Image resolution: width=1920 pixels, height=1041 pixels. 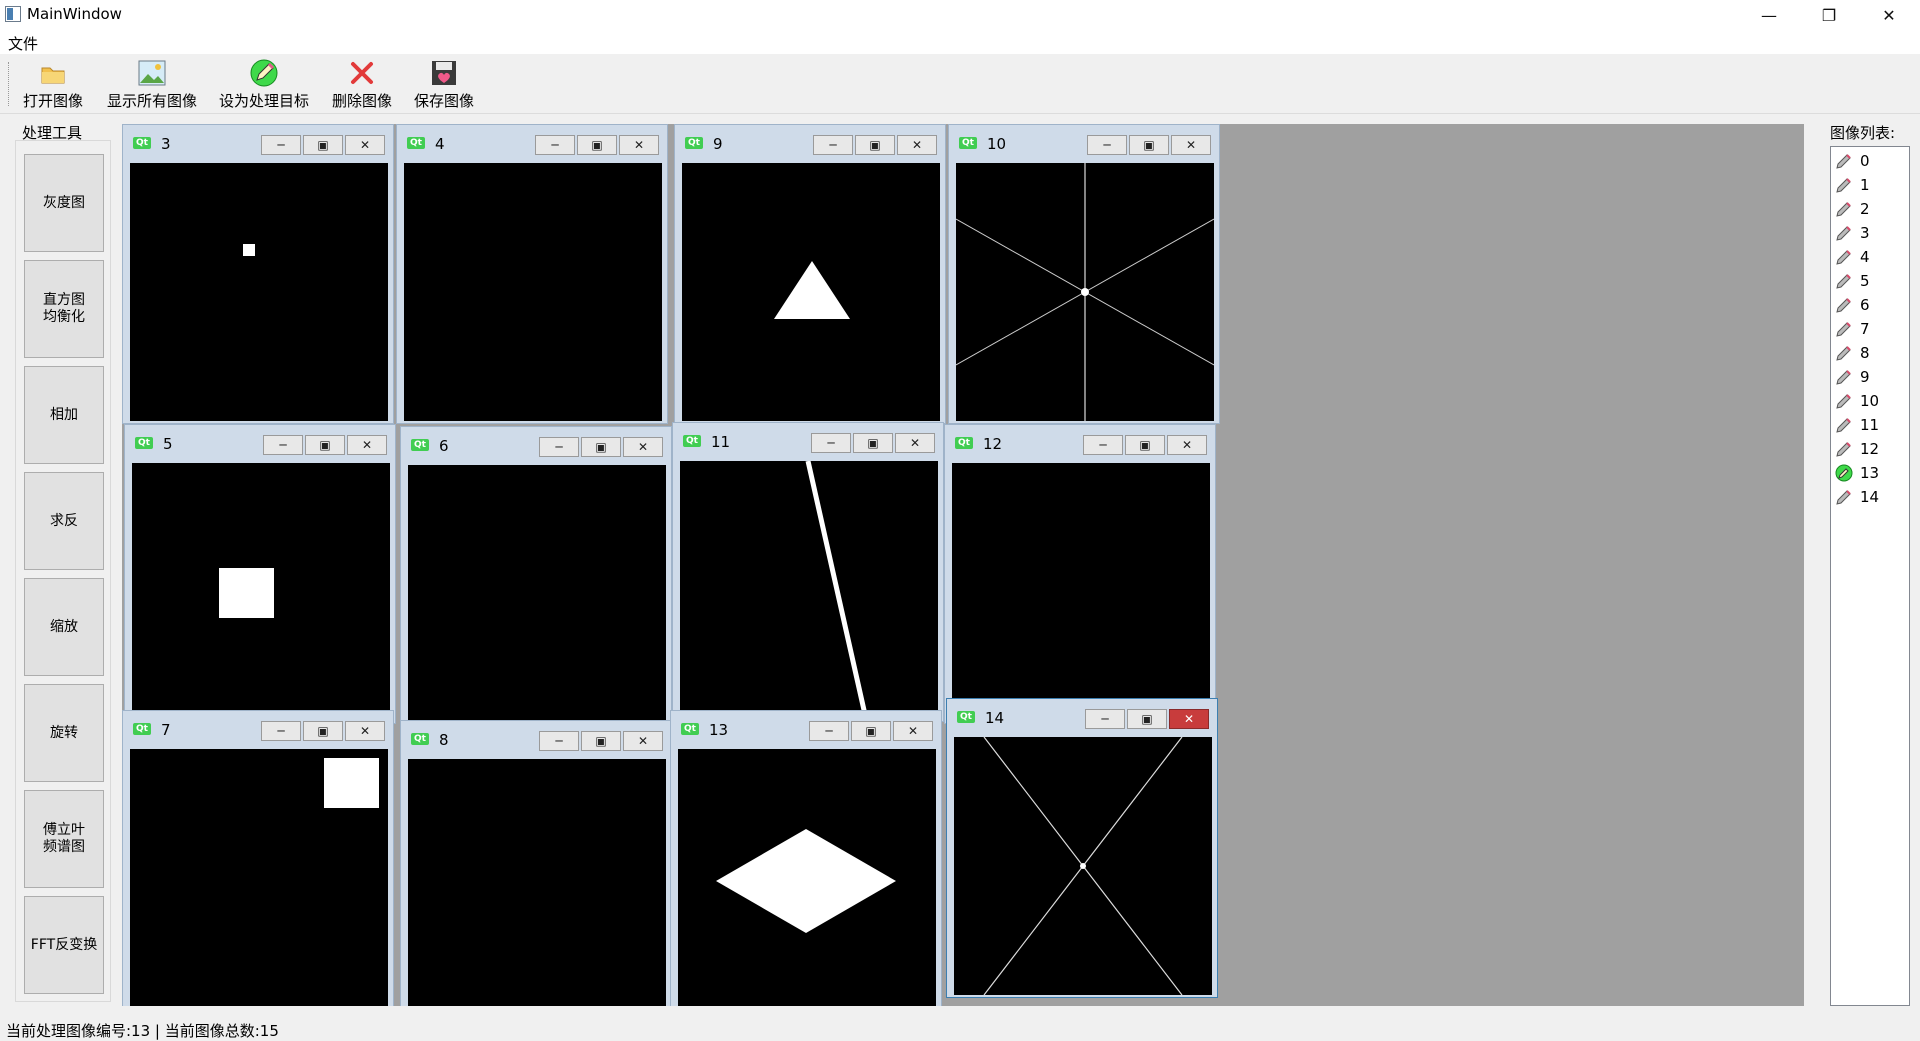 What do you see at coordinates (1857, 425) in the screenshot?
I see `list-item: 11` at bounding box center [1857, 425].